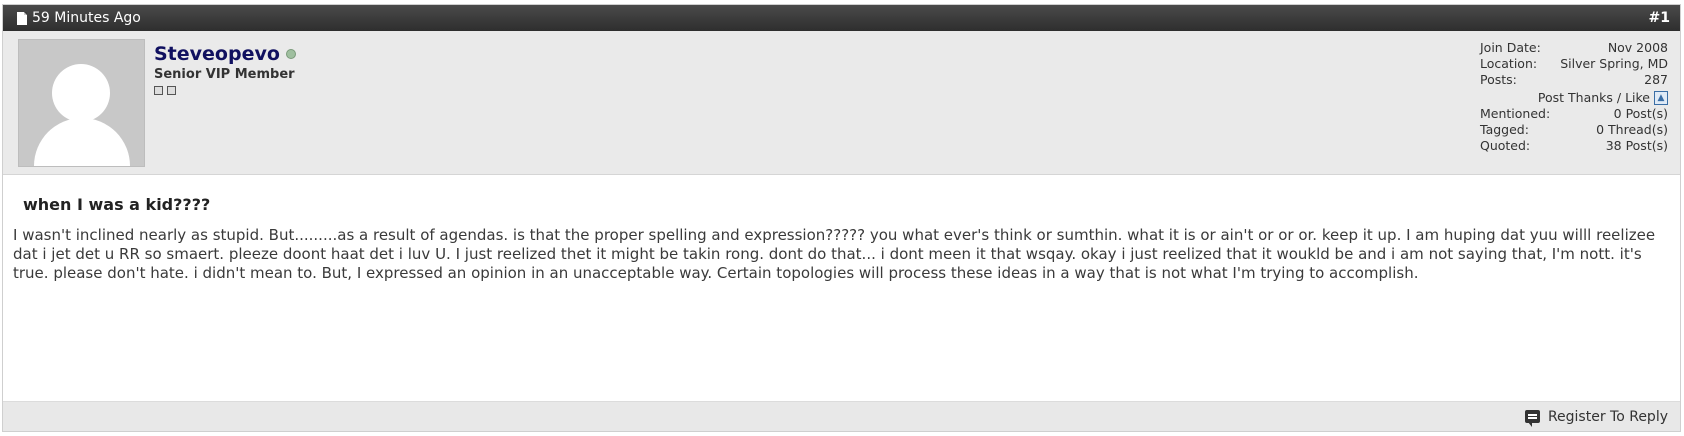 Image resolution: width=1684 pixels, height=436 pixels. Describe the element at coordinates (1532, 418) in the screenshot. I see `reply-icon` at that location.